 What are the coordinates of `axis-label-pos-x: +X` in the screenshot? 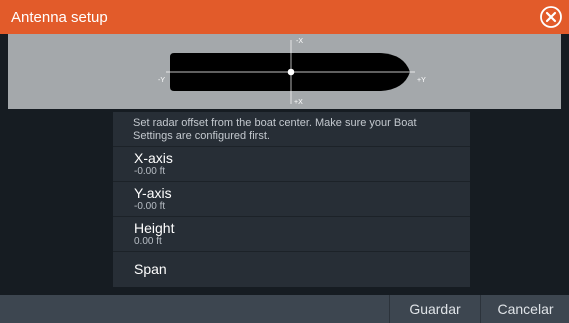 It's located at (298, 102).